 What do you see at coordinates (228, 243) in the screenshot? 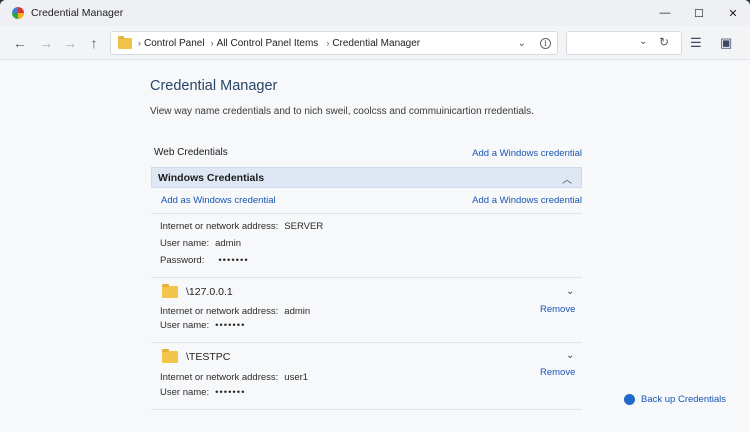
I see `user-value: admin` at bounding box center [228, 243].